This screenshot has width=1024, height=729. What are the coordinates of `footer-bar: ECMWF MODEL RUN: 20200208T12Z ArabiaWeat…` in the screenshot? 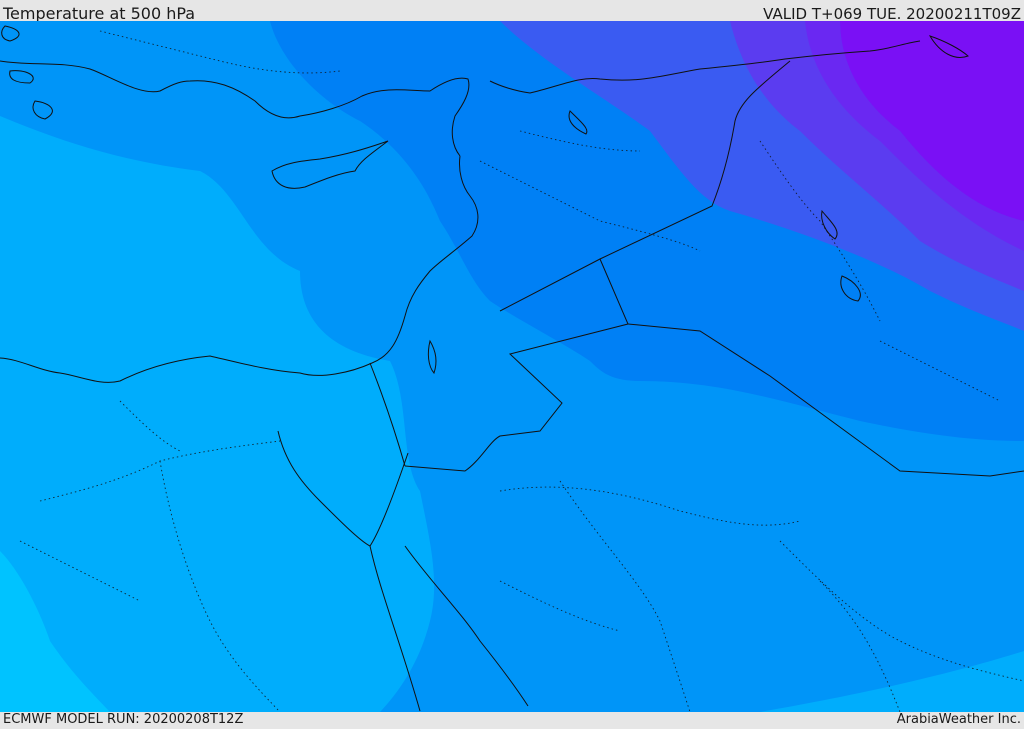 It's located at (512, 720).